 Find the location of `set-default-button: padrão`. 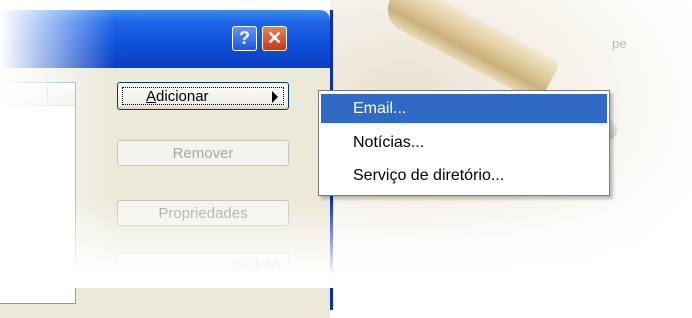

set-default-button: padrão is located at coordinates (203, 265).